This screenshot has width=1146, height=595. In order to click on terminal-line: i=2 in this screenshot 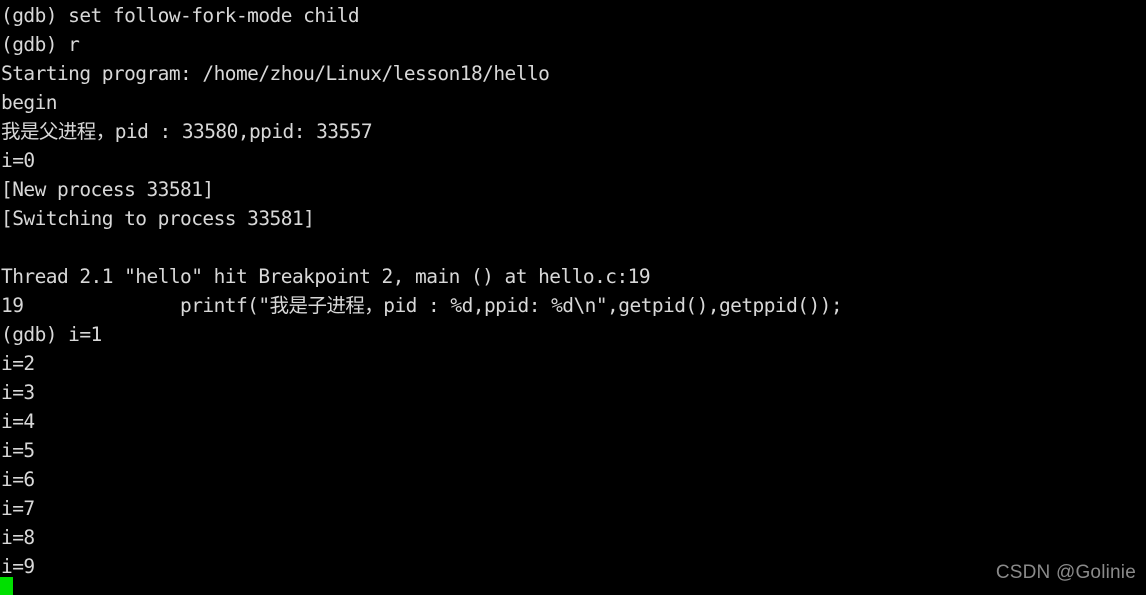, I will do `click(18, 363)`.